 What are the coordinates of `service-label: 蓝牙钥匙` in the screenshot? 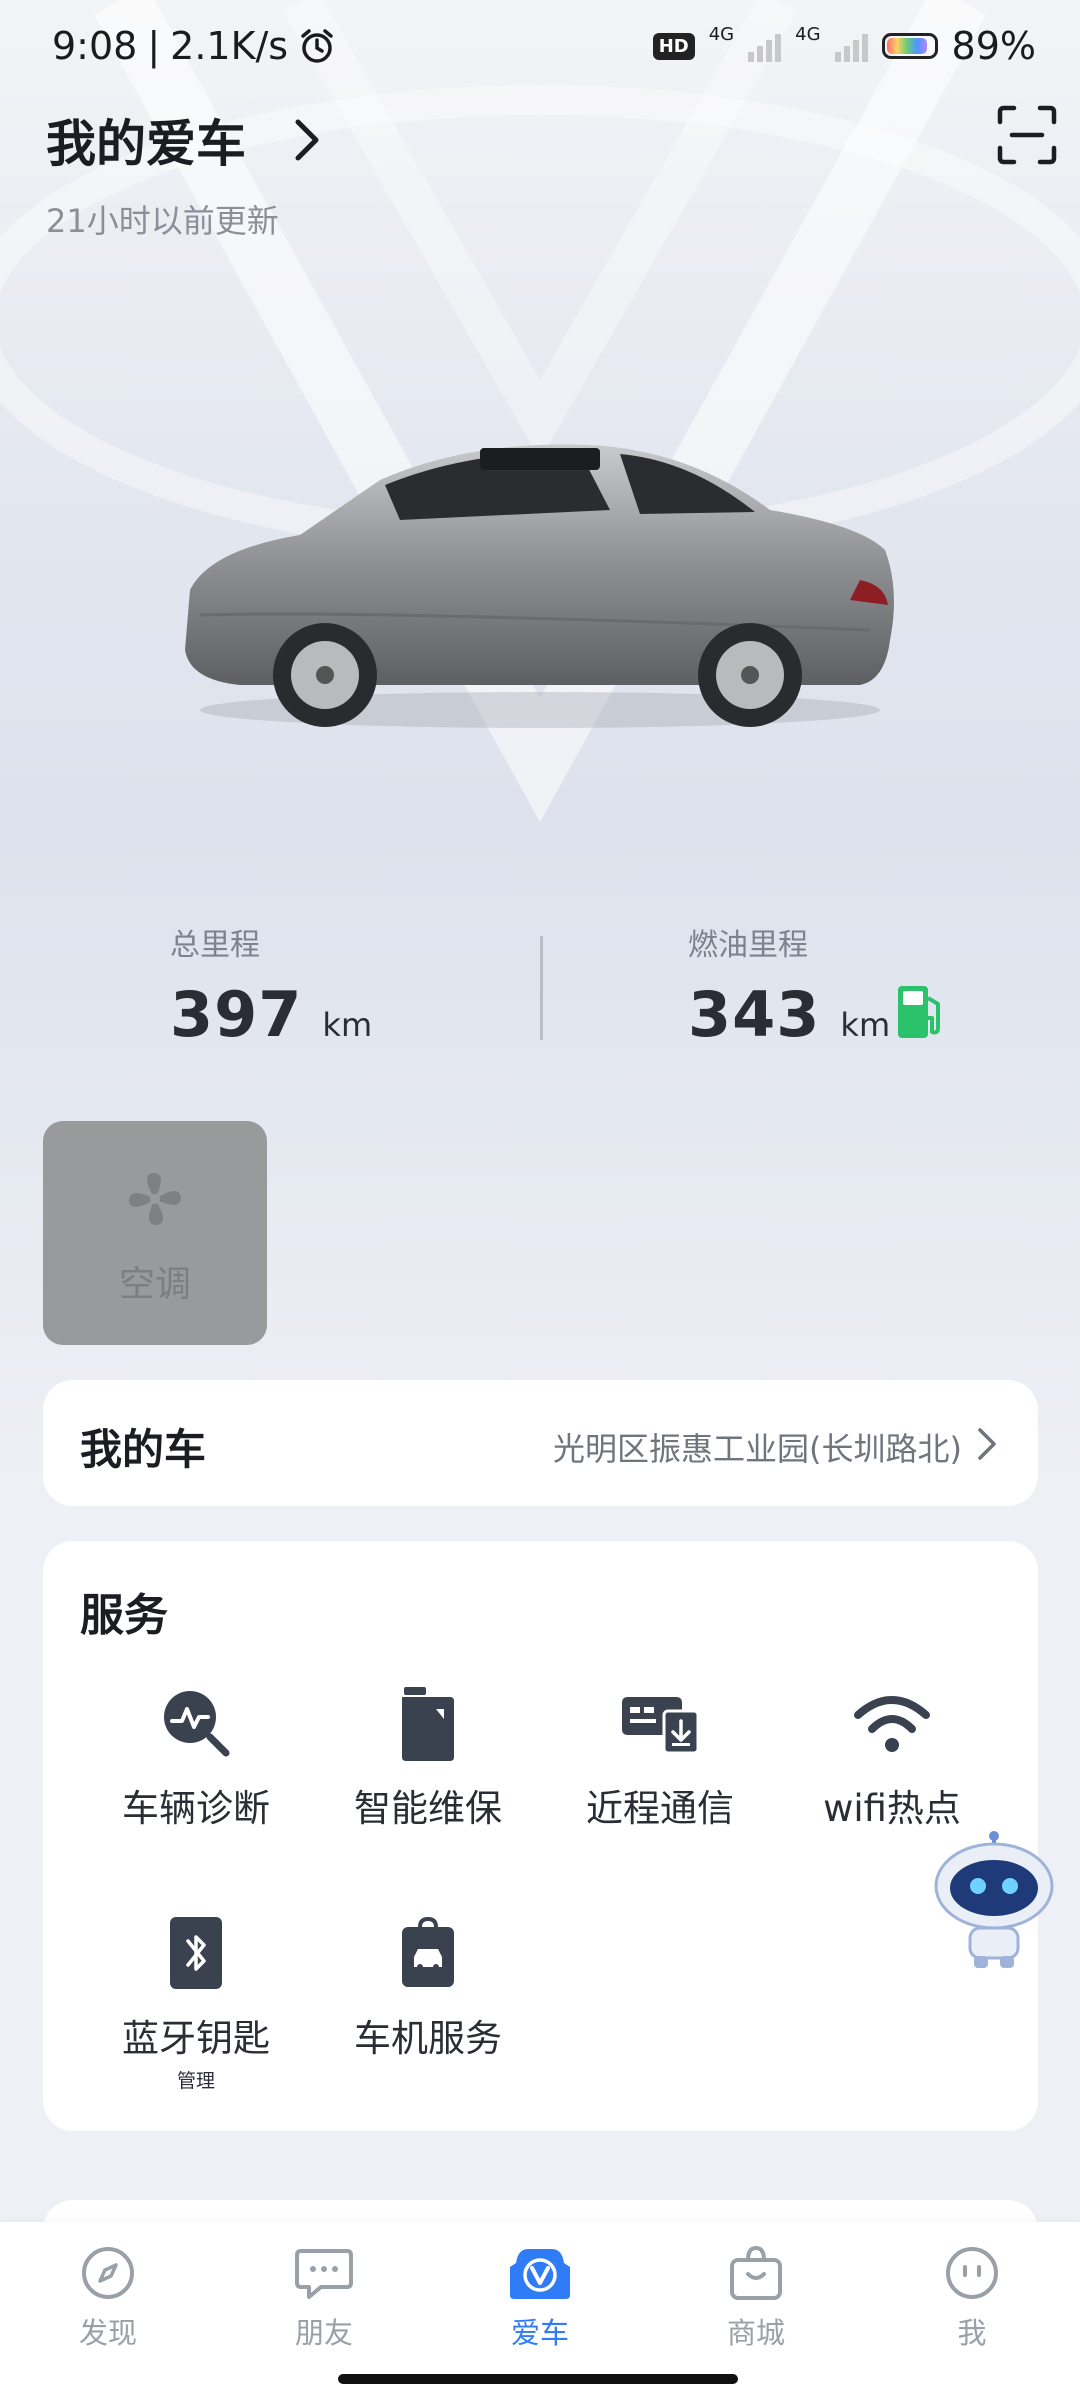 It's located at (196, 2038).